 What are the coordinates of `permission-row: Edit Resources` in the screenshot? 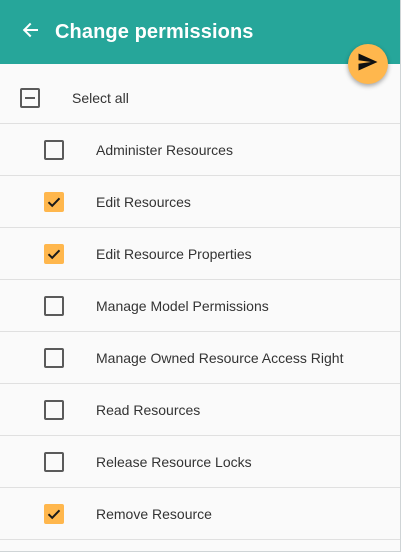 It's located at (200, 202).